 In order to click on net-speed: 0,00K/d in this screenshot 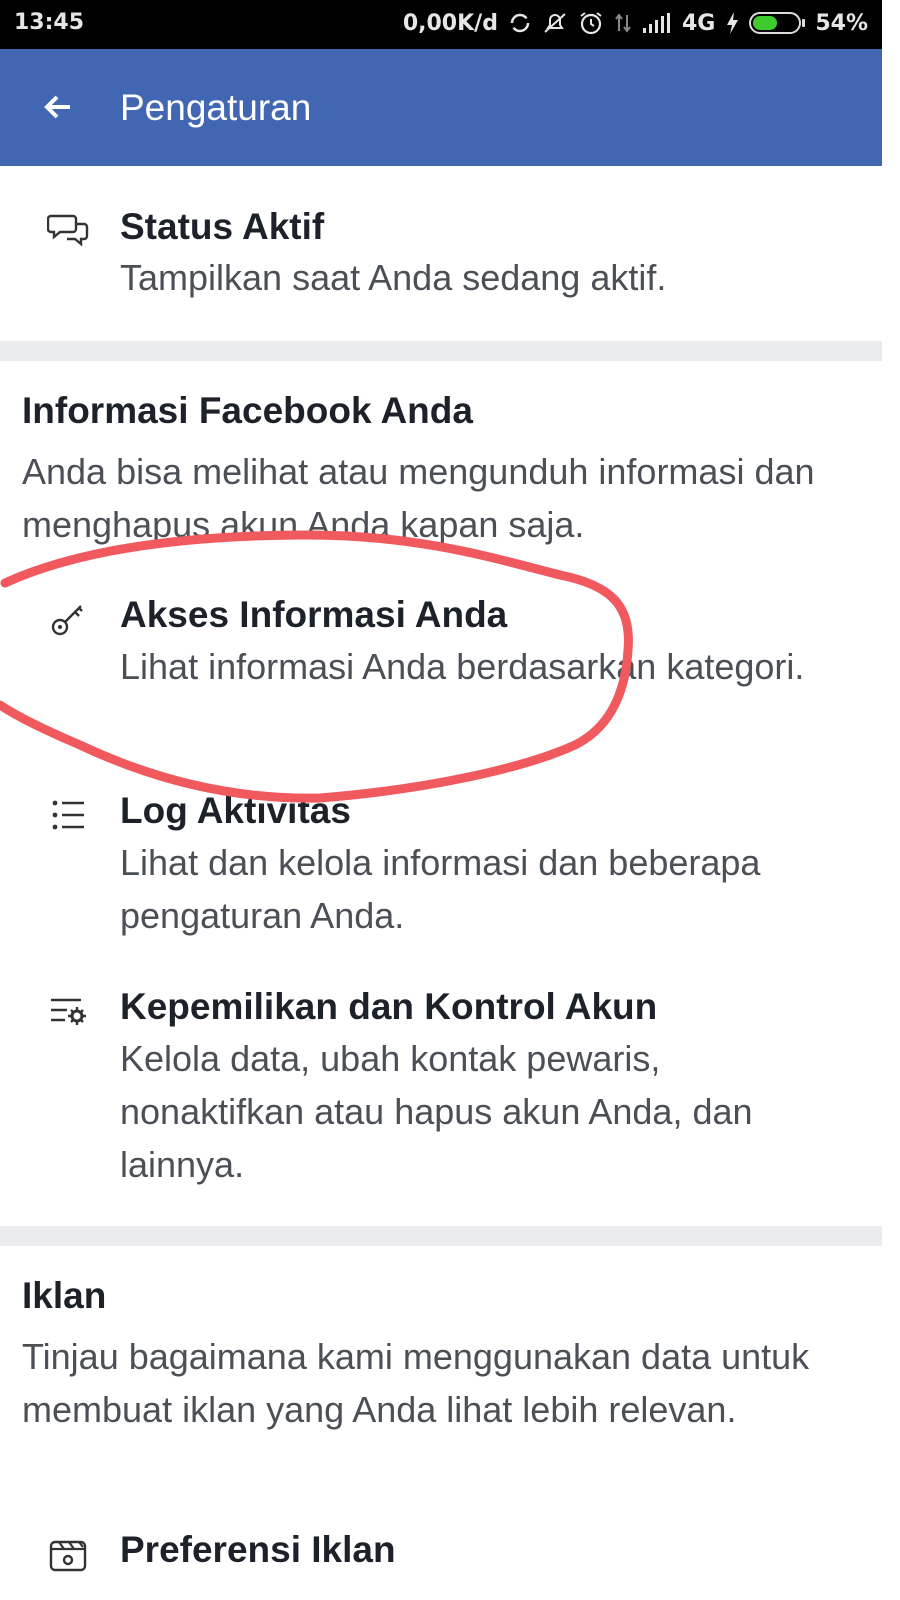, I will do `click(450, 23)`.